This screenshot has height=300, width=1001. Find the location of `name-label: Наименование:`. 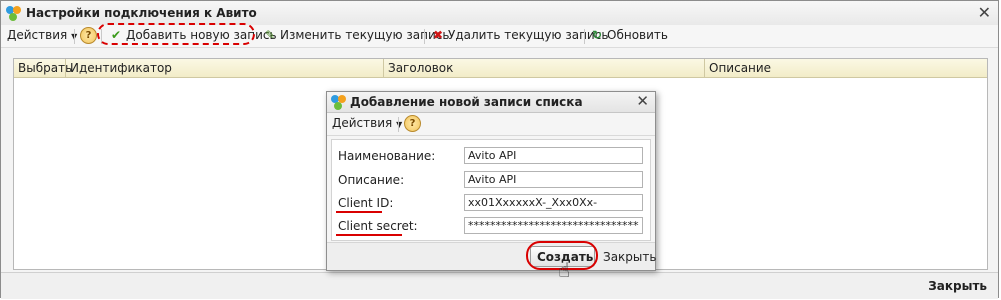

name-label: Наименование: is located at coordinates (387, 156).